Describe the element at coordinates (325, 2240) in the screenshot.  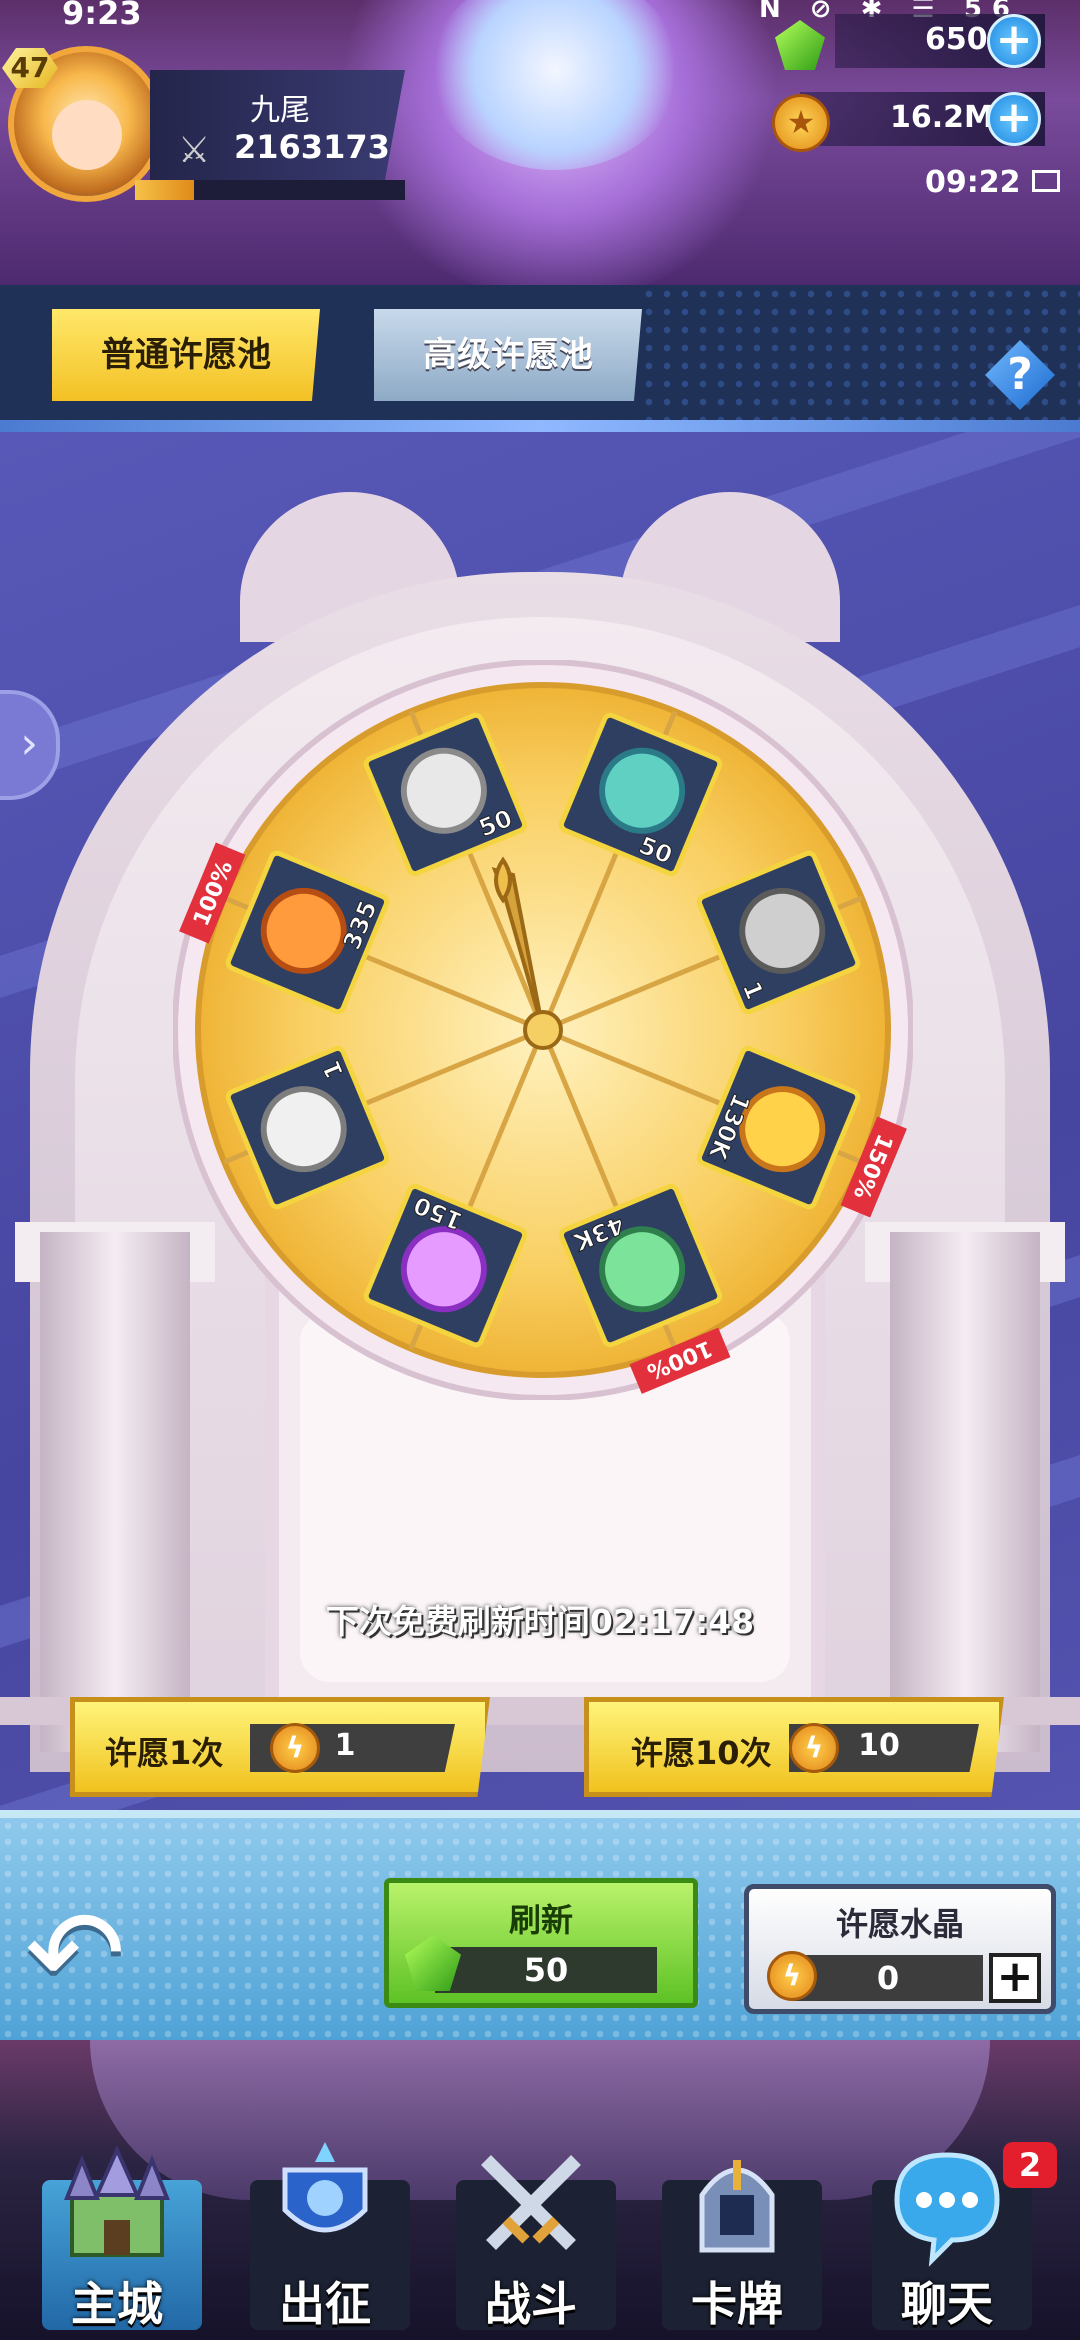
I see `nav-expedition: 出征` at that location.